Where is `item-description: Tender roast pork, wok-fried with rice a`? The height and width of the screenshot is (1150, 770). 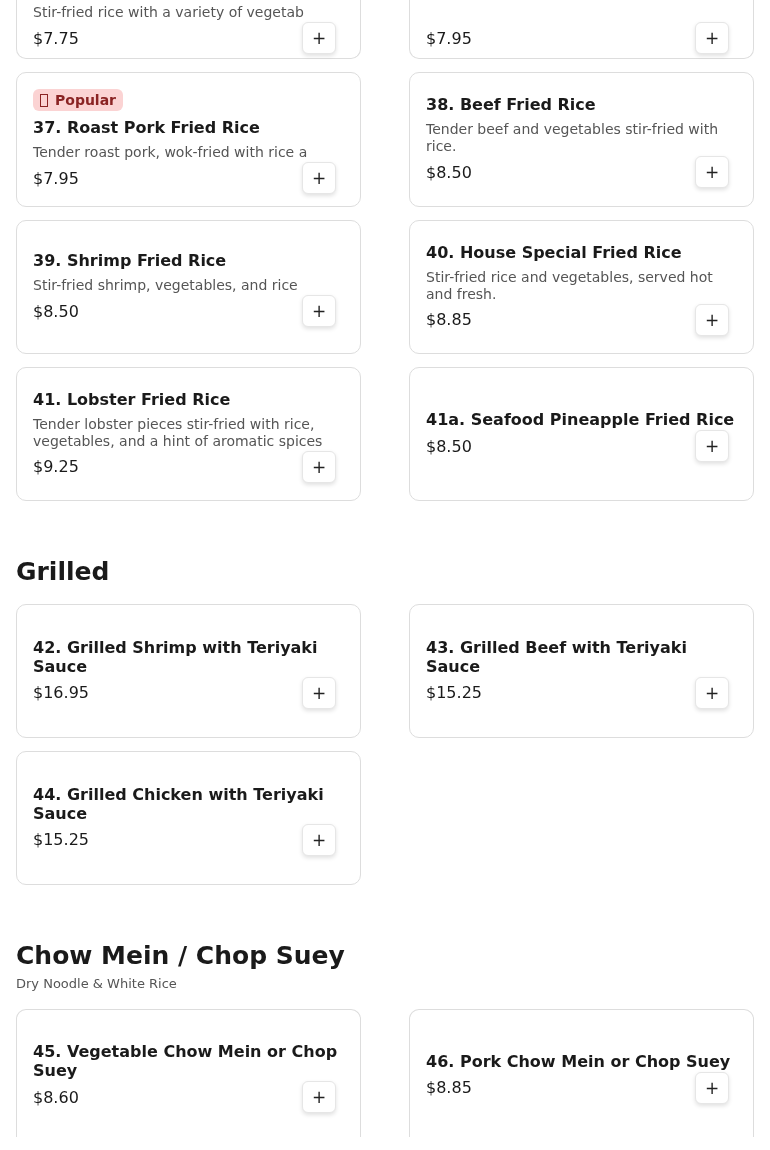
item-description: Tender roast pork, wok-fried with rice a is located at coordinates (171, 152).